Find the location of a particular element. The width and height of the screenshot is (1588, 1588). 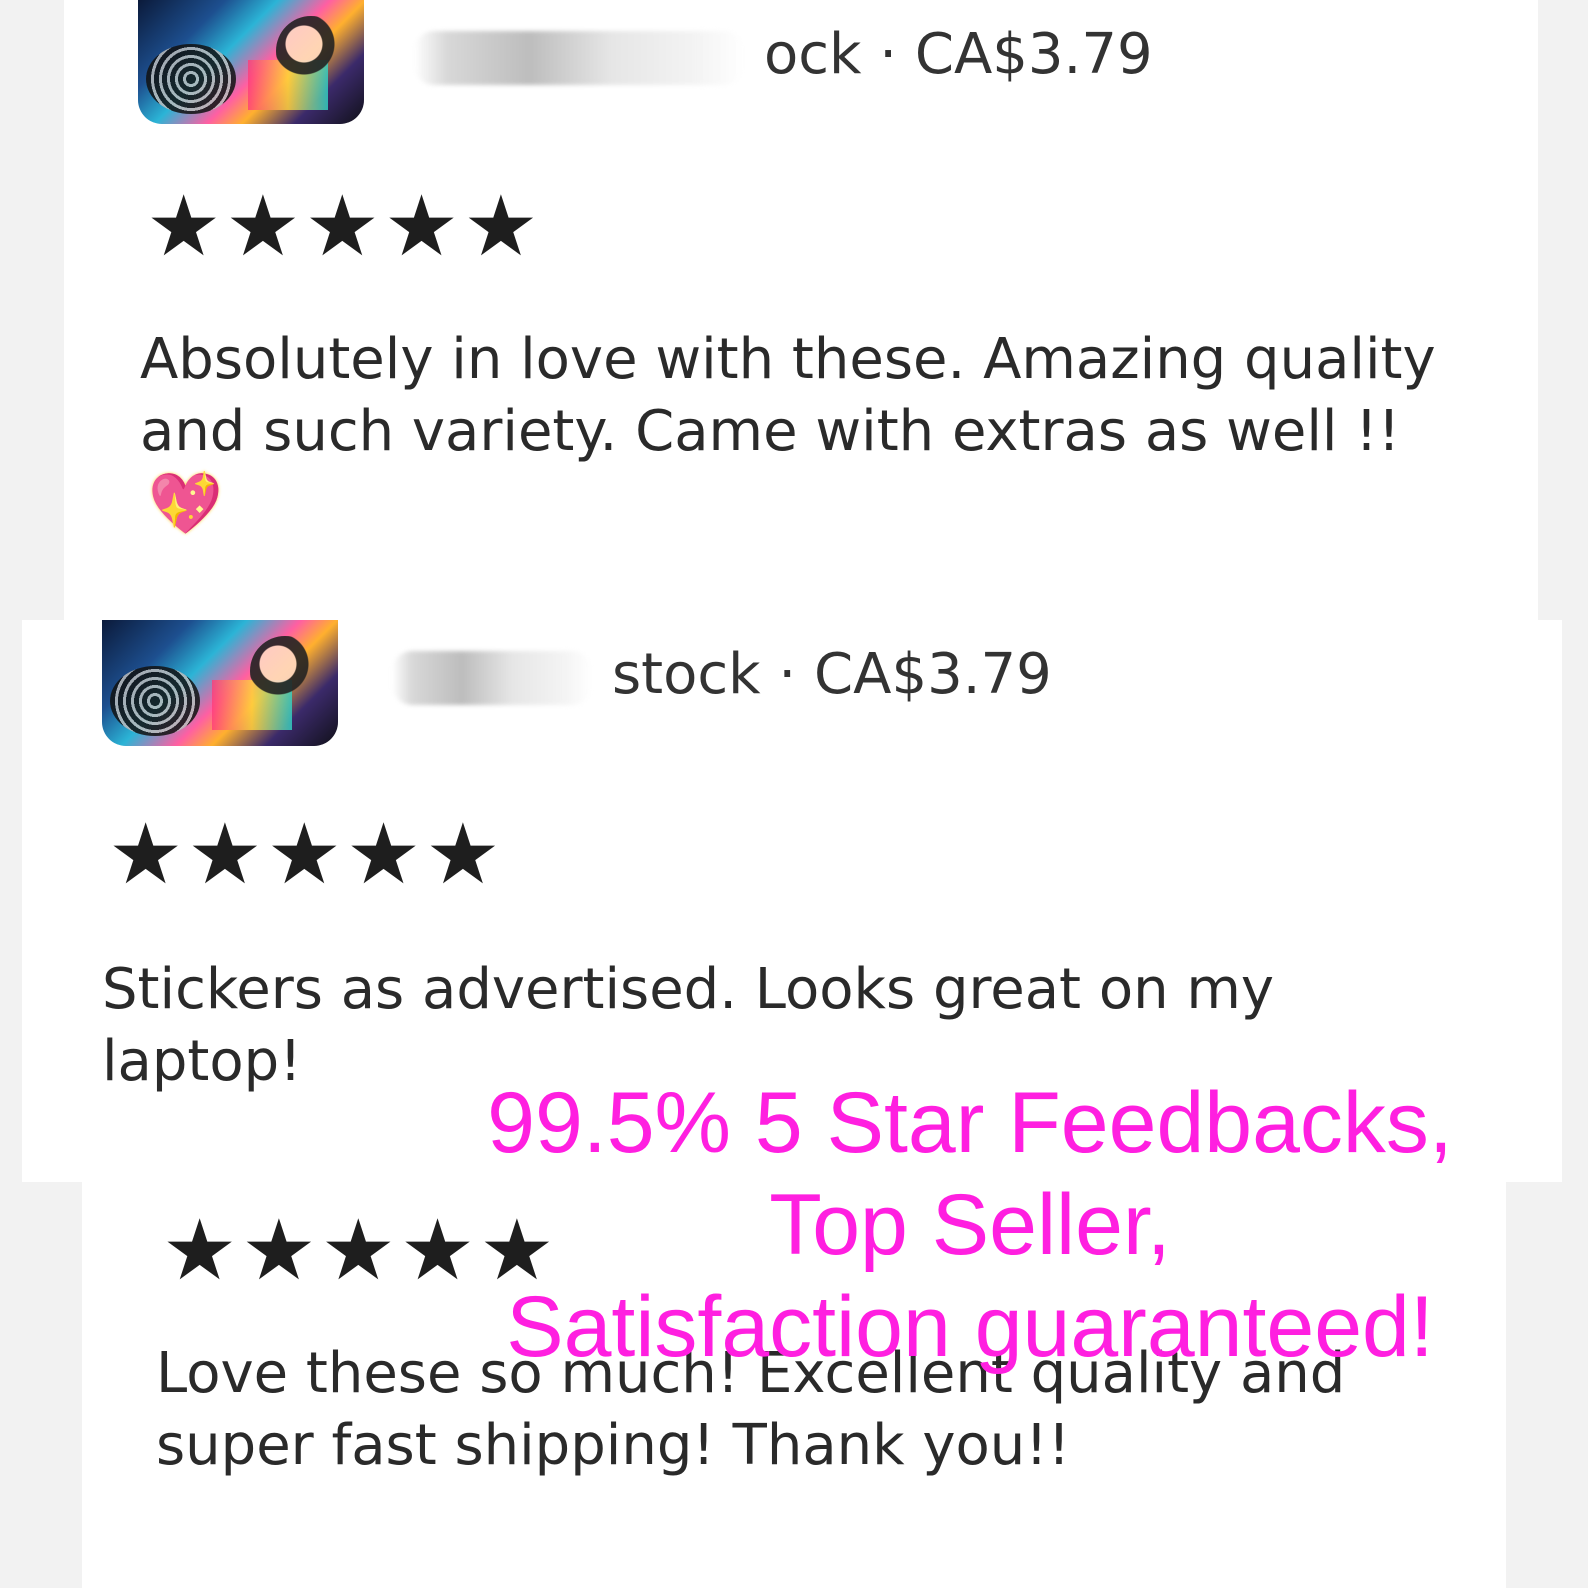

stock-label: ock is located at coordinates (813, 54).